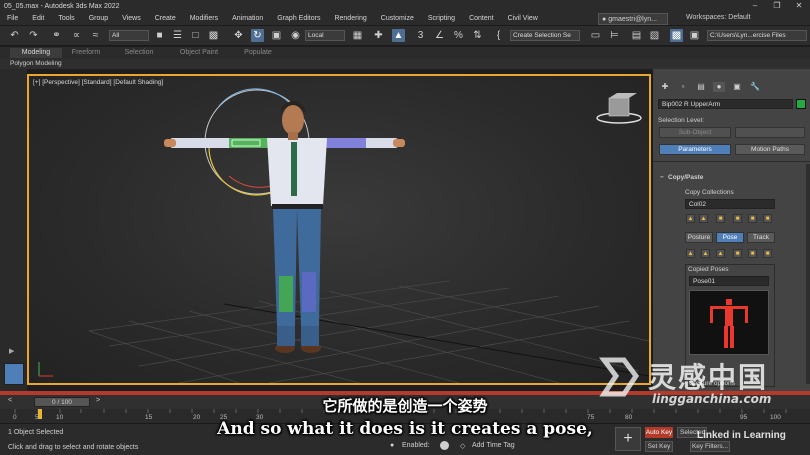  I want to click on motion-paths-button: Motion Paths, so click(770, 149).